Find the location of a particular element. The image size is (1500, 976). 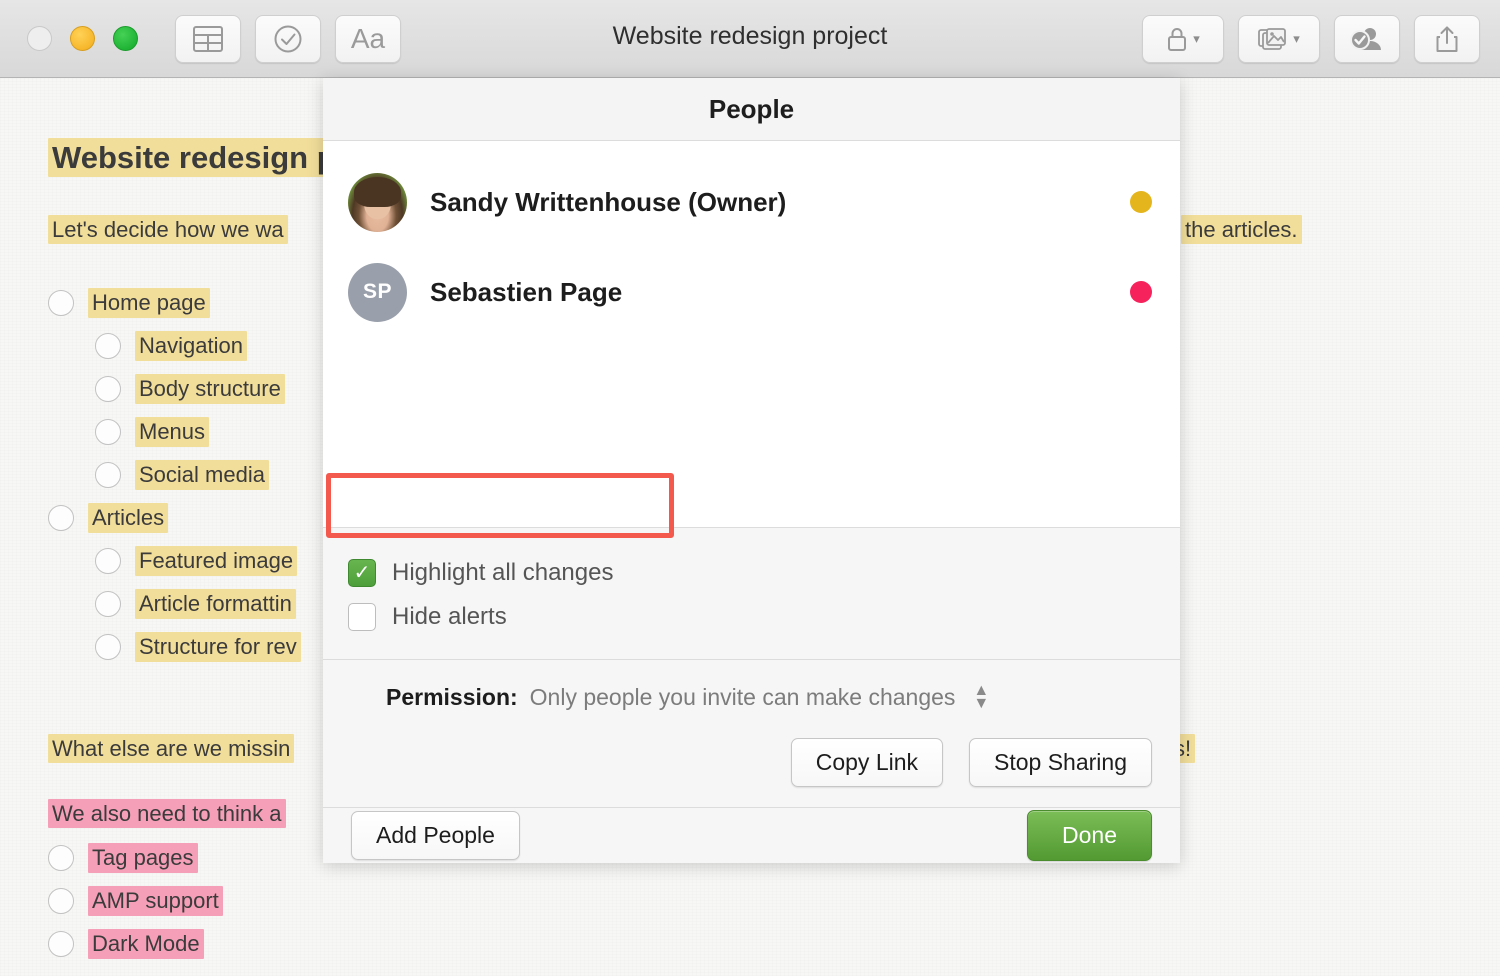

permission-value: Only people you invite can make changes is located at coordinates (742, 697).